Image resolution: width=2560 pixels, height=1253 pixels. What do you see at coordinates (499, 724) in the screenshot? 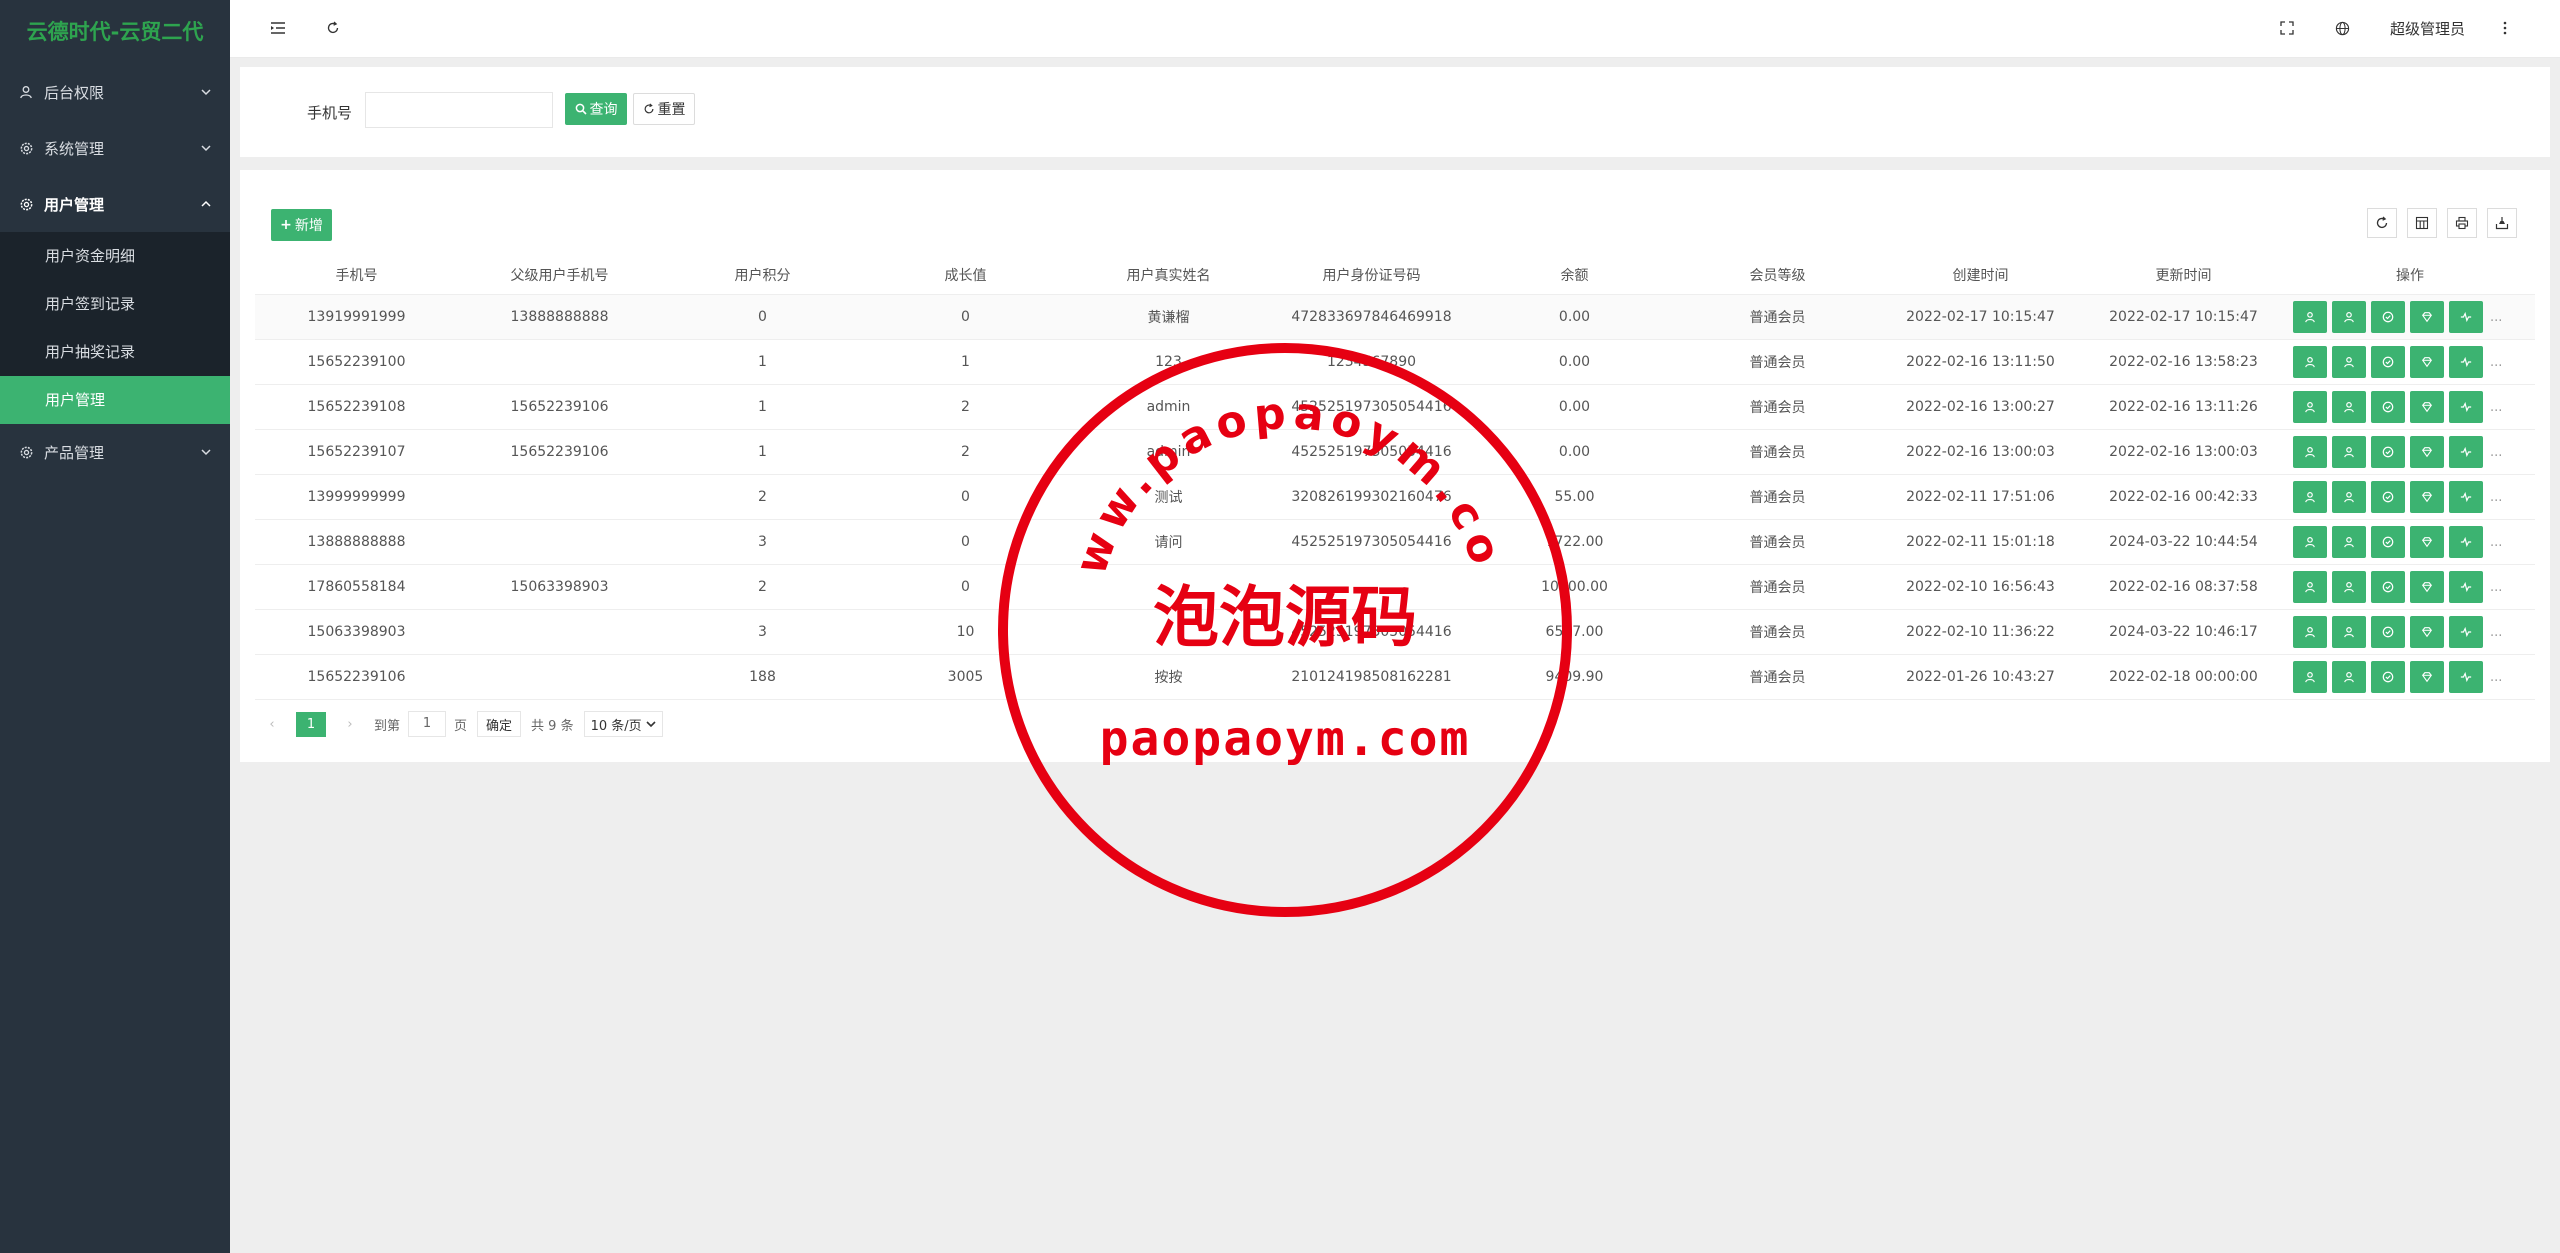
I see `goto-confirm-button: 确定` at bounding box center [499, 724].